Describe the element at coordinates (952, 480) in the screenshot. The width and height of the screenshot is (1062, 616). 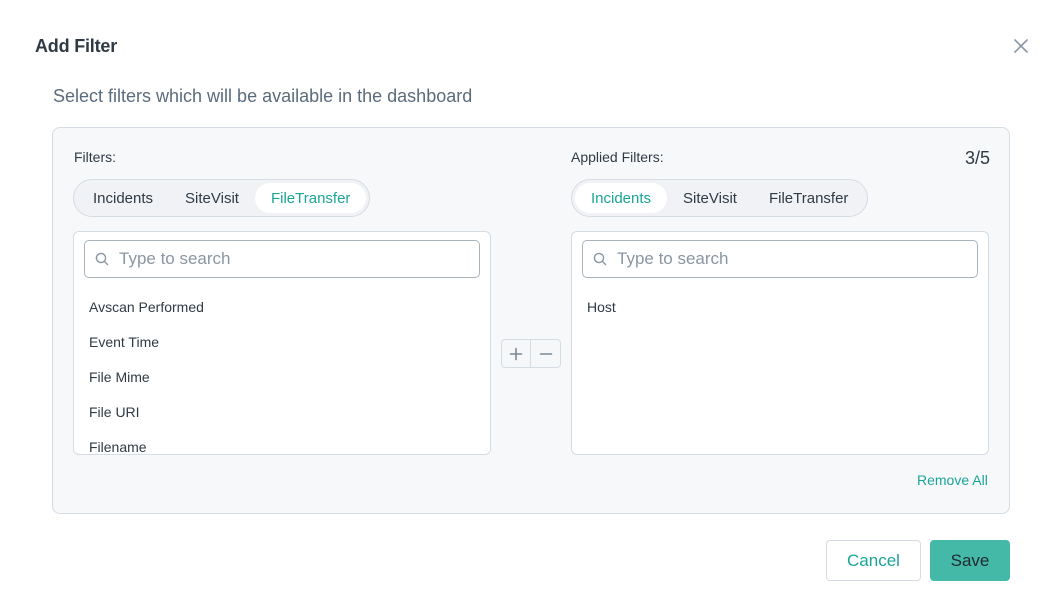
I see `remove-all-link: Remove All` at that location.